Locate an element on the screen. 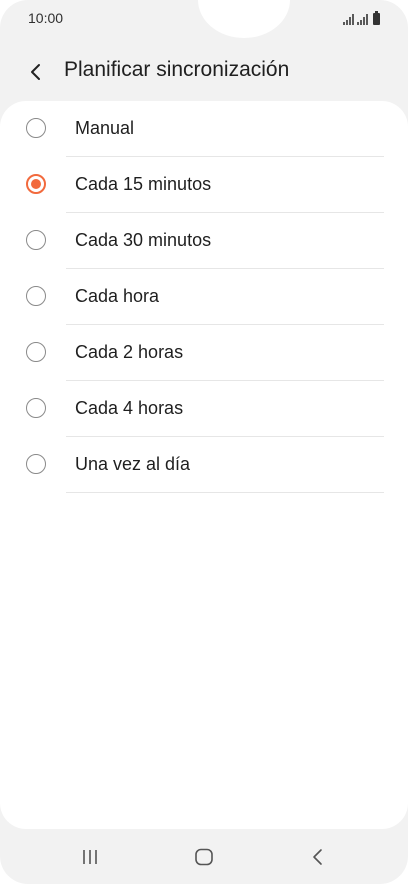 The height and width of the screenshot is (884, 408). option-every-30-minutes: Cada 30 minutos is located at coordinates (204, 241).